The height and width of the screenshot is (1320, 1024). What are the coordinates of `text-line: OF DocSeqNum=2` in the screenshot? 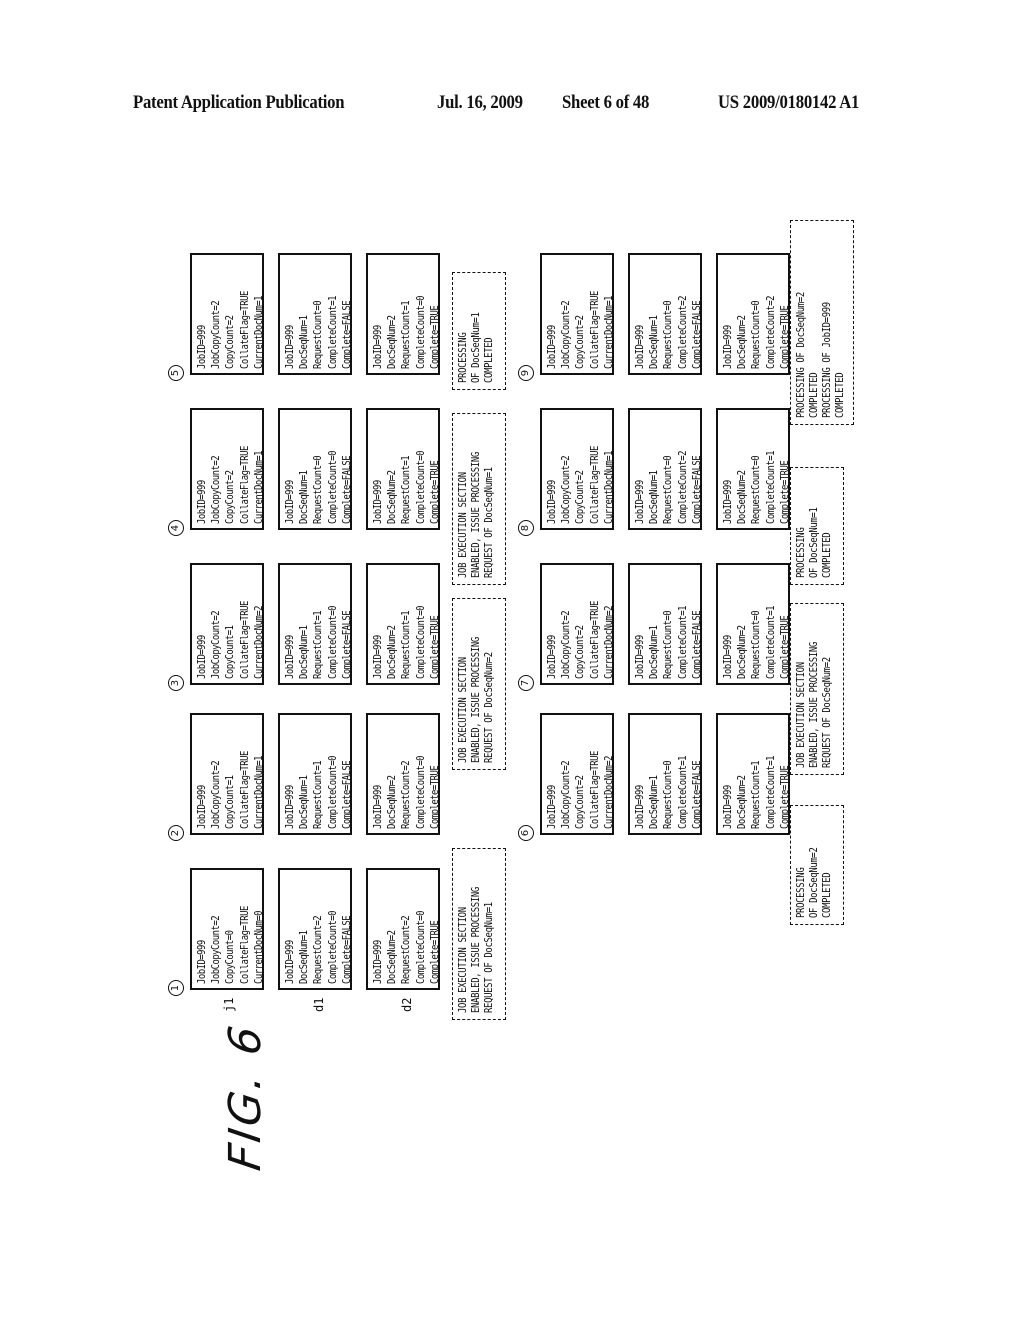 It's located at (814, 882).